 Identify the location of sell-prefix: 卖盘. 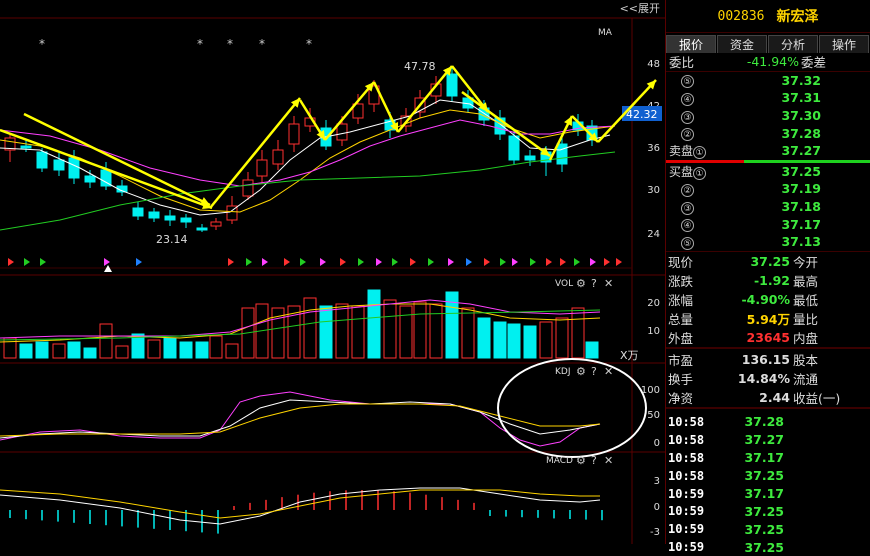
(681, 151).